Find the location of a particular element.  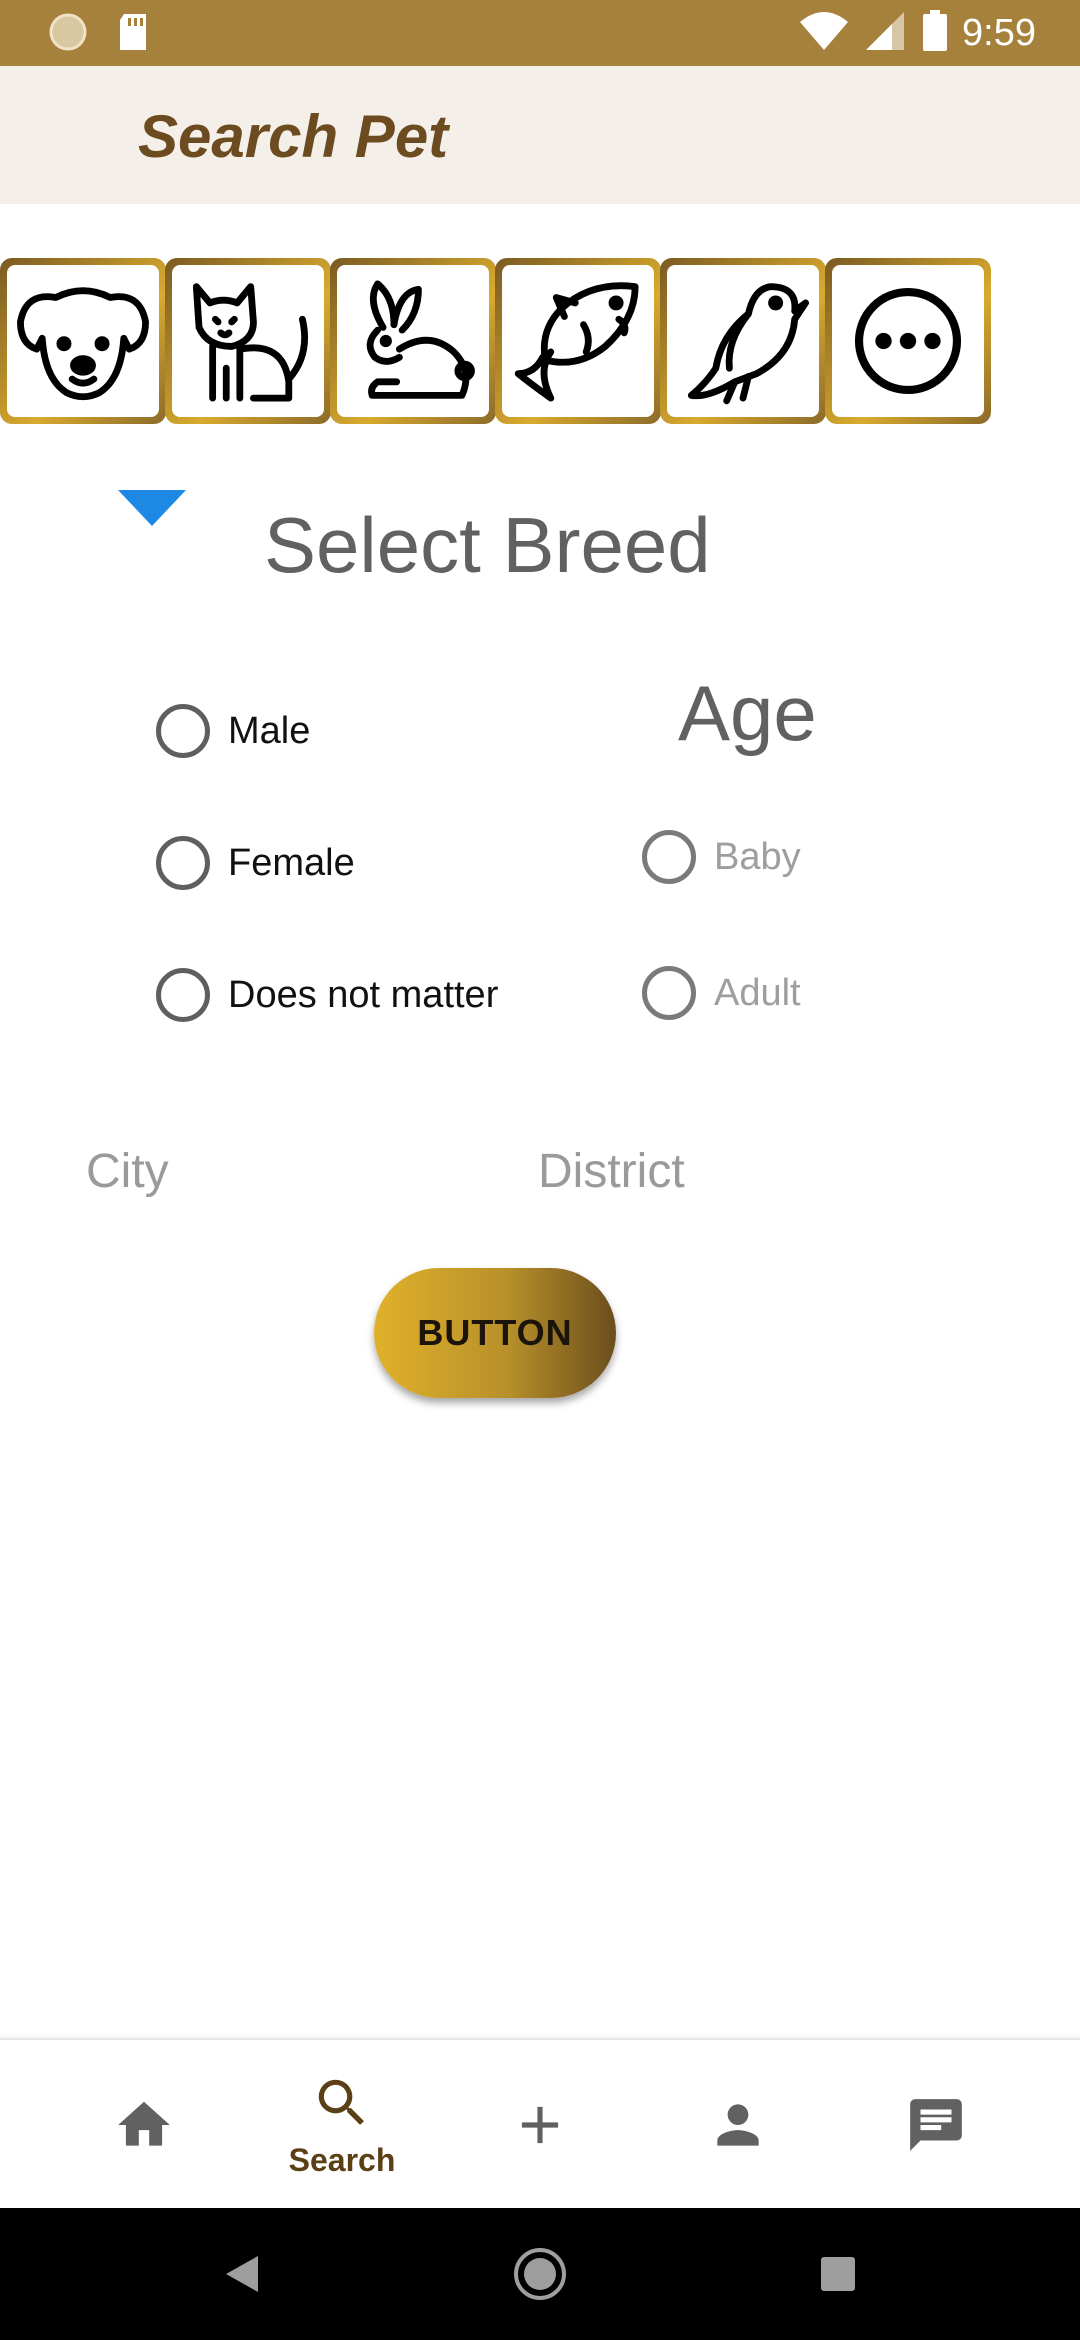

search-icon is located at coordinates (341, 2102).